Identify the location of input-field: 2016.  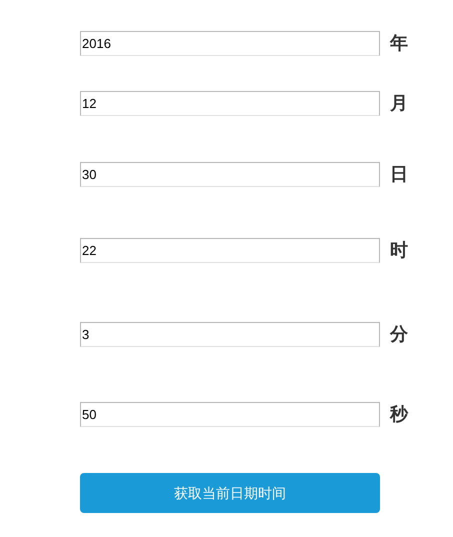
(230, 43).